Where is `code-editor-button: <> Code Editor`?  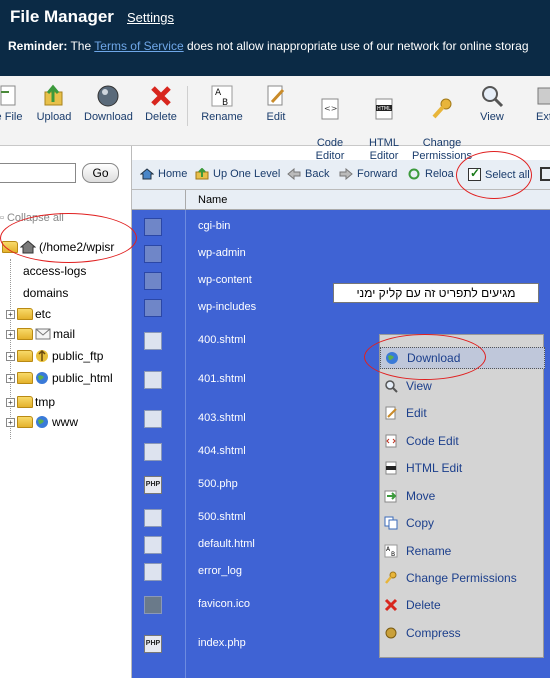 code-editor-button: <> Code Editor is located at coordinates (330, 123).